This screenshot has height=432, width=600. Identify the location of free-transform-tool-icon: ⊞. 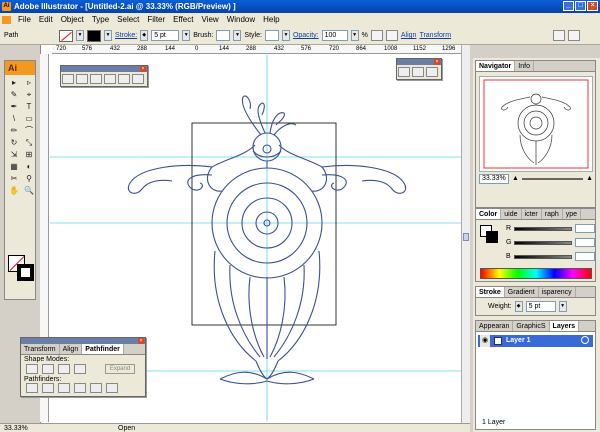
(29, 154).